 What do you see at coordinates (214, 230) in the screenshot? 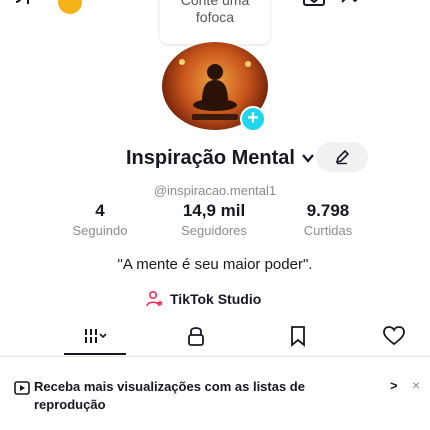
I see `stat-followers-label: Seguidores` at bounding box center [214, 230].